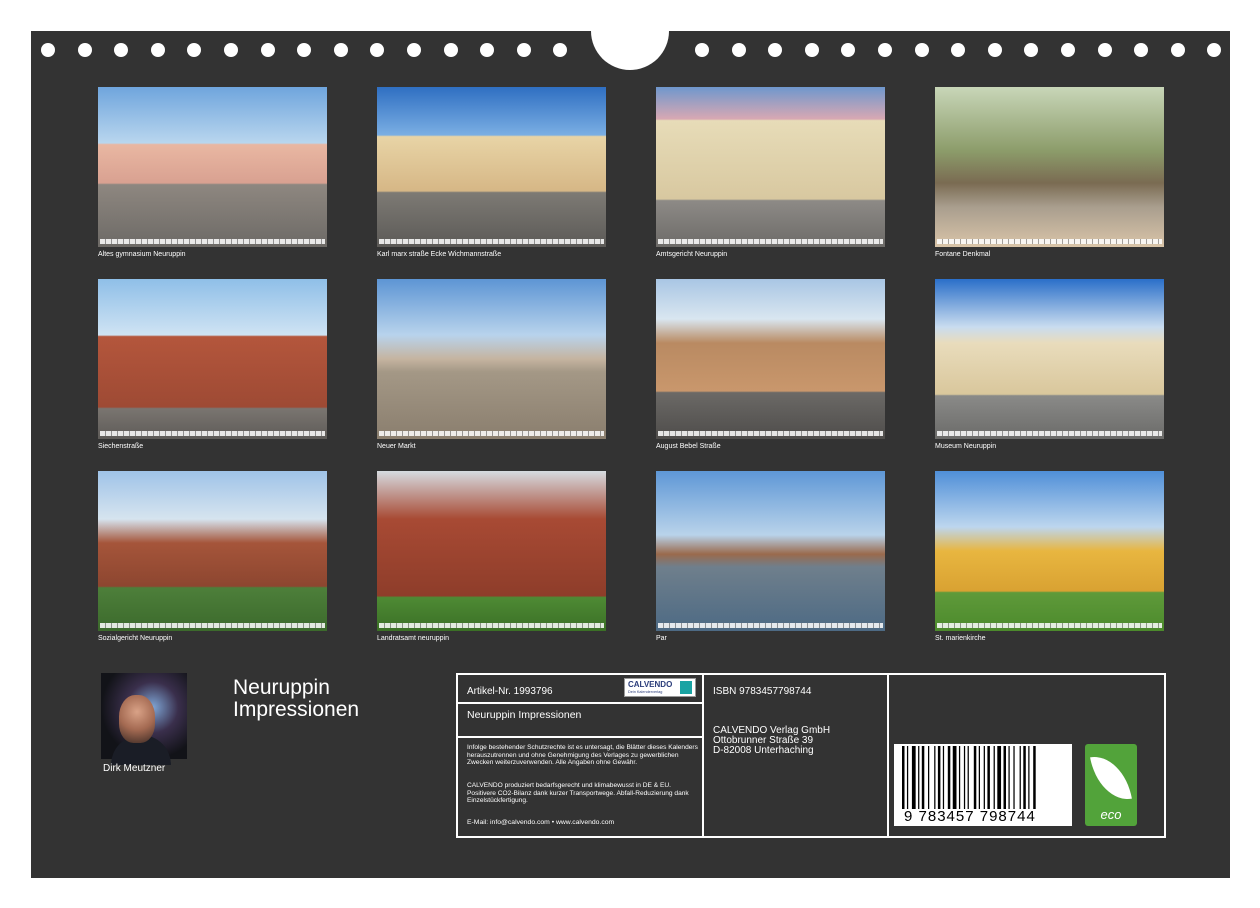  I want to click on isbn: ISBN 9783457798744, so click(762, 691).